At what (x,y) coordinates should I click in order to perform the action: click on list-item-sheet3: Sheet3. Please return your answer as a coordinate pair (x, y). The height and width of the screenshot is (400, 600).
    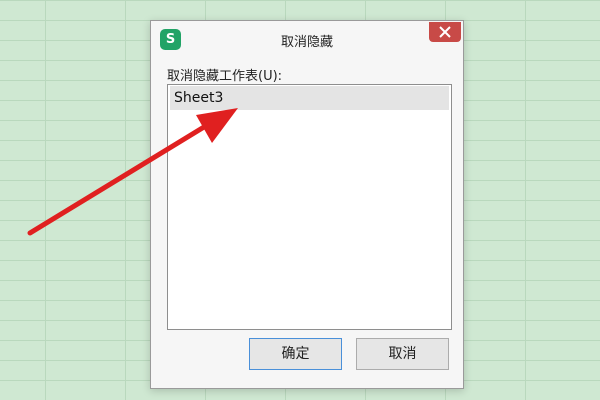
    Looking at the image, I should click on (309, 98).